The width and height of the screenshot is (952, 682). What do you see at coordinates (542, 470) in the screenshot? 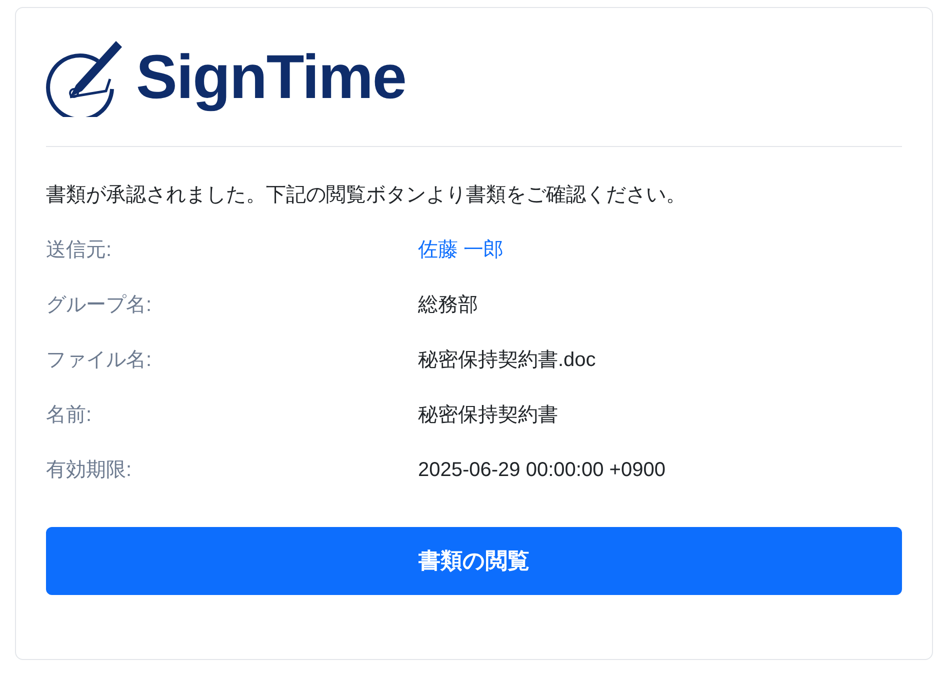
I see `detail-value: 2025-06-29 00:00:00 +0900` at bounding box center [542, 470].